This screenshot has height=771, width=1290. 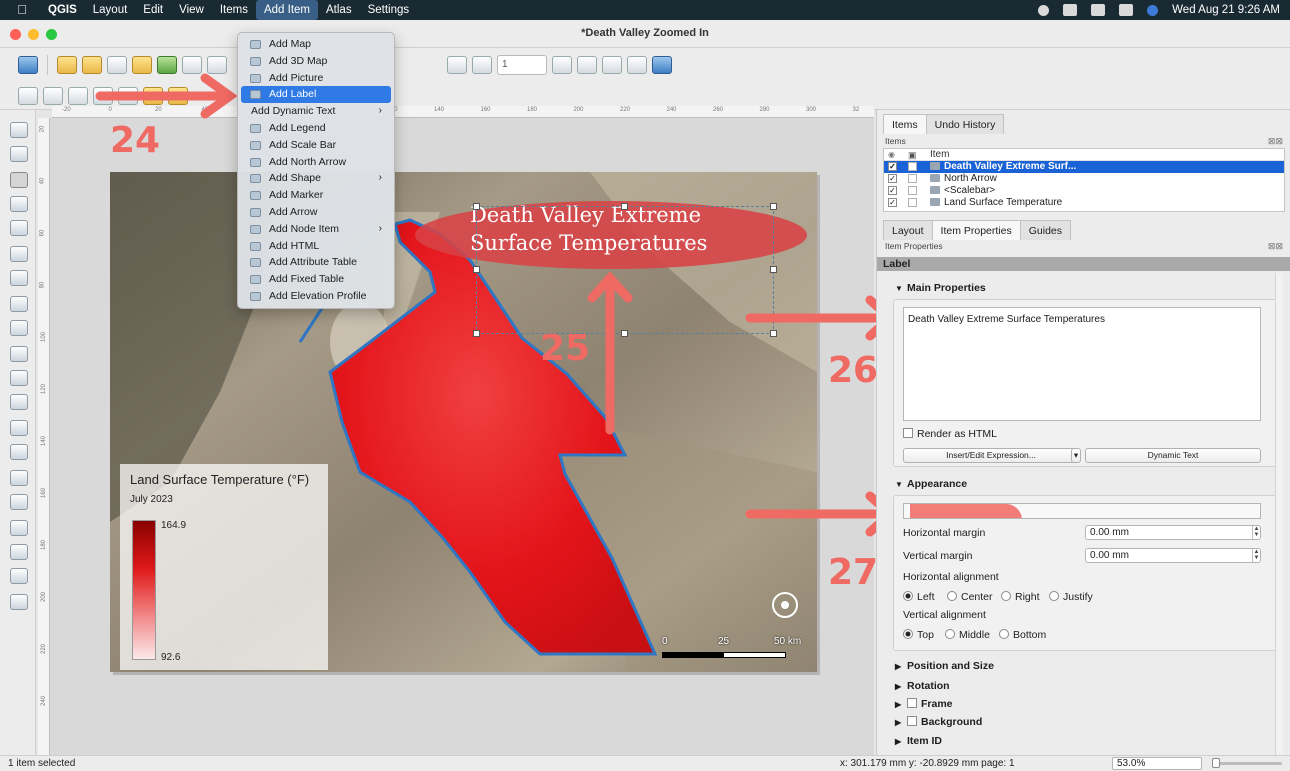 What do you see at coordinates (19, 254) in the screenshot?
I see `add-map-icon` at bounding box center [19, 254].